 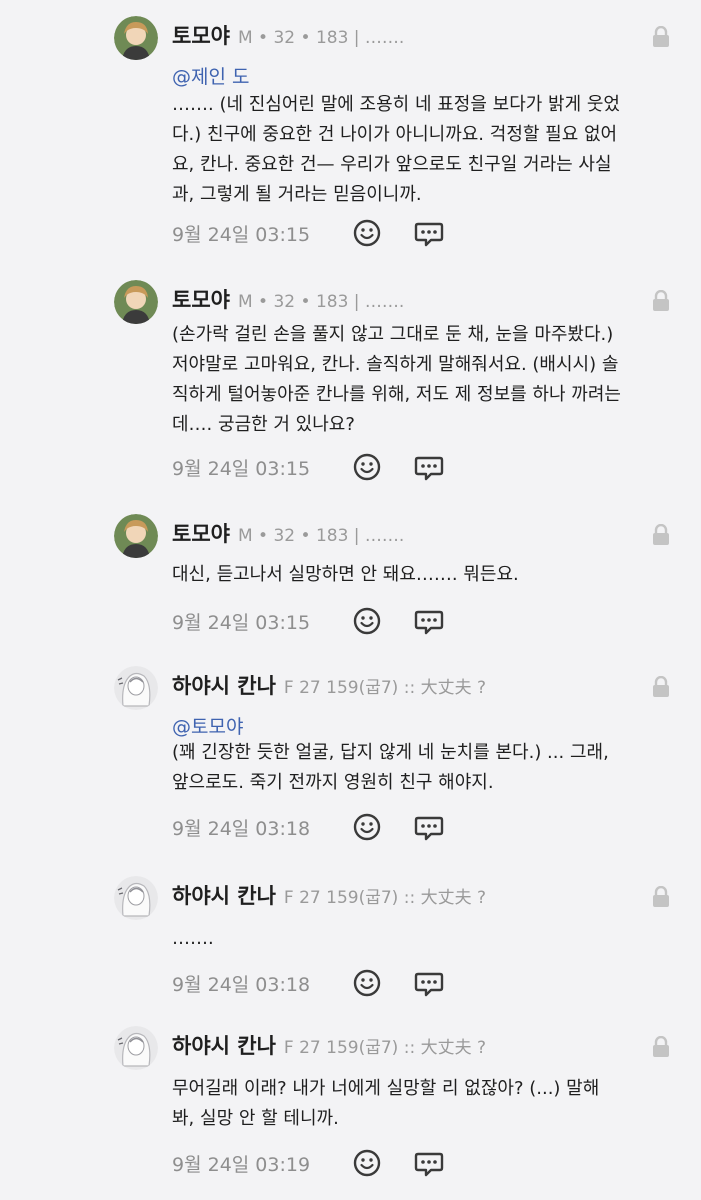 I want to click on comment-body: 대신, 듣고나서 실망하면 안 돼요……. 뭐든요., so click(x=422, y=575).